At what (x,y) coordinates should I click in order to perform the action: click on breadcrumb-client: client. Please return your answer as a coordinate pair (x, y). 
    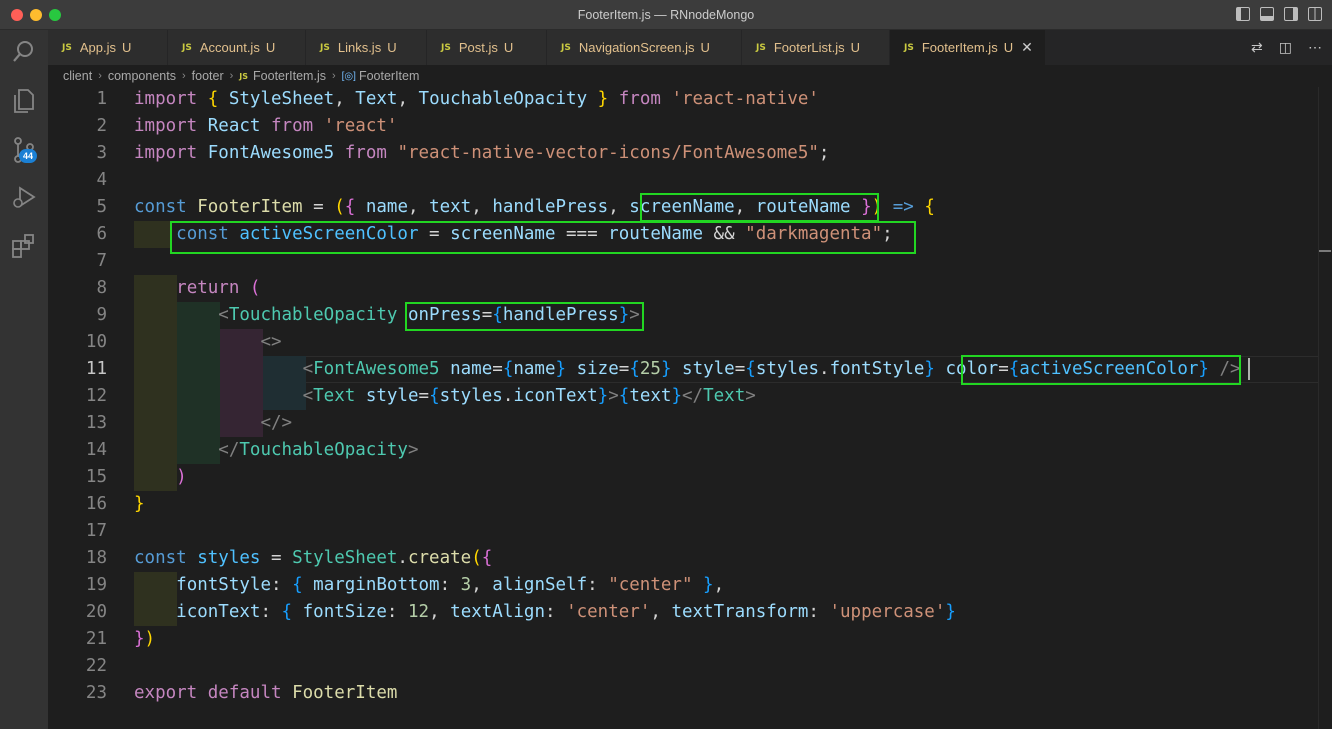
    Looking at the image, I should click on (77, 76).